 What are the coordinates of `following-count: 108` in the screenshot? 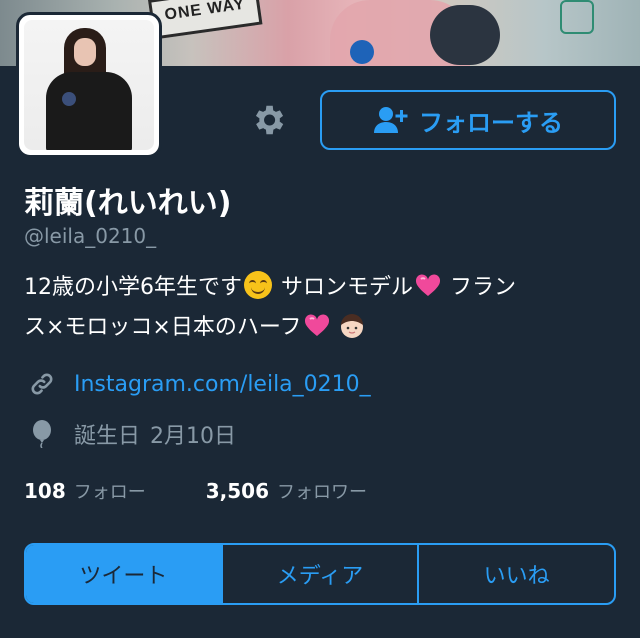 It's located at (45, 491).